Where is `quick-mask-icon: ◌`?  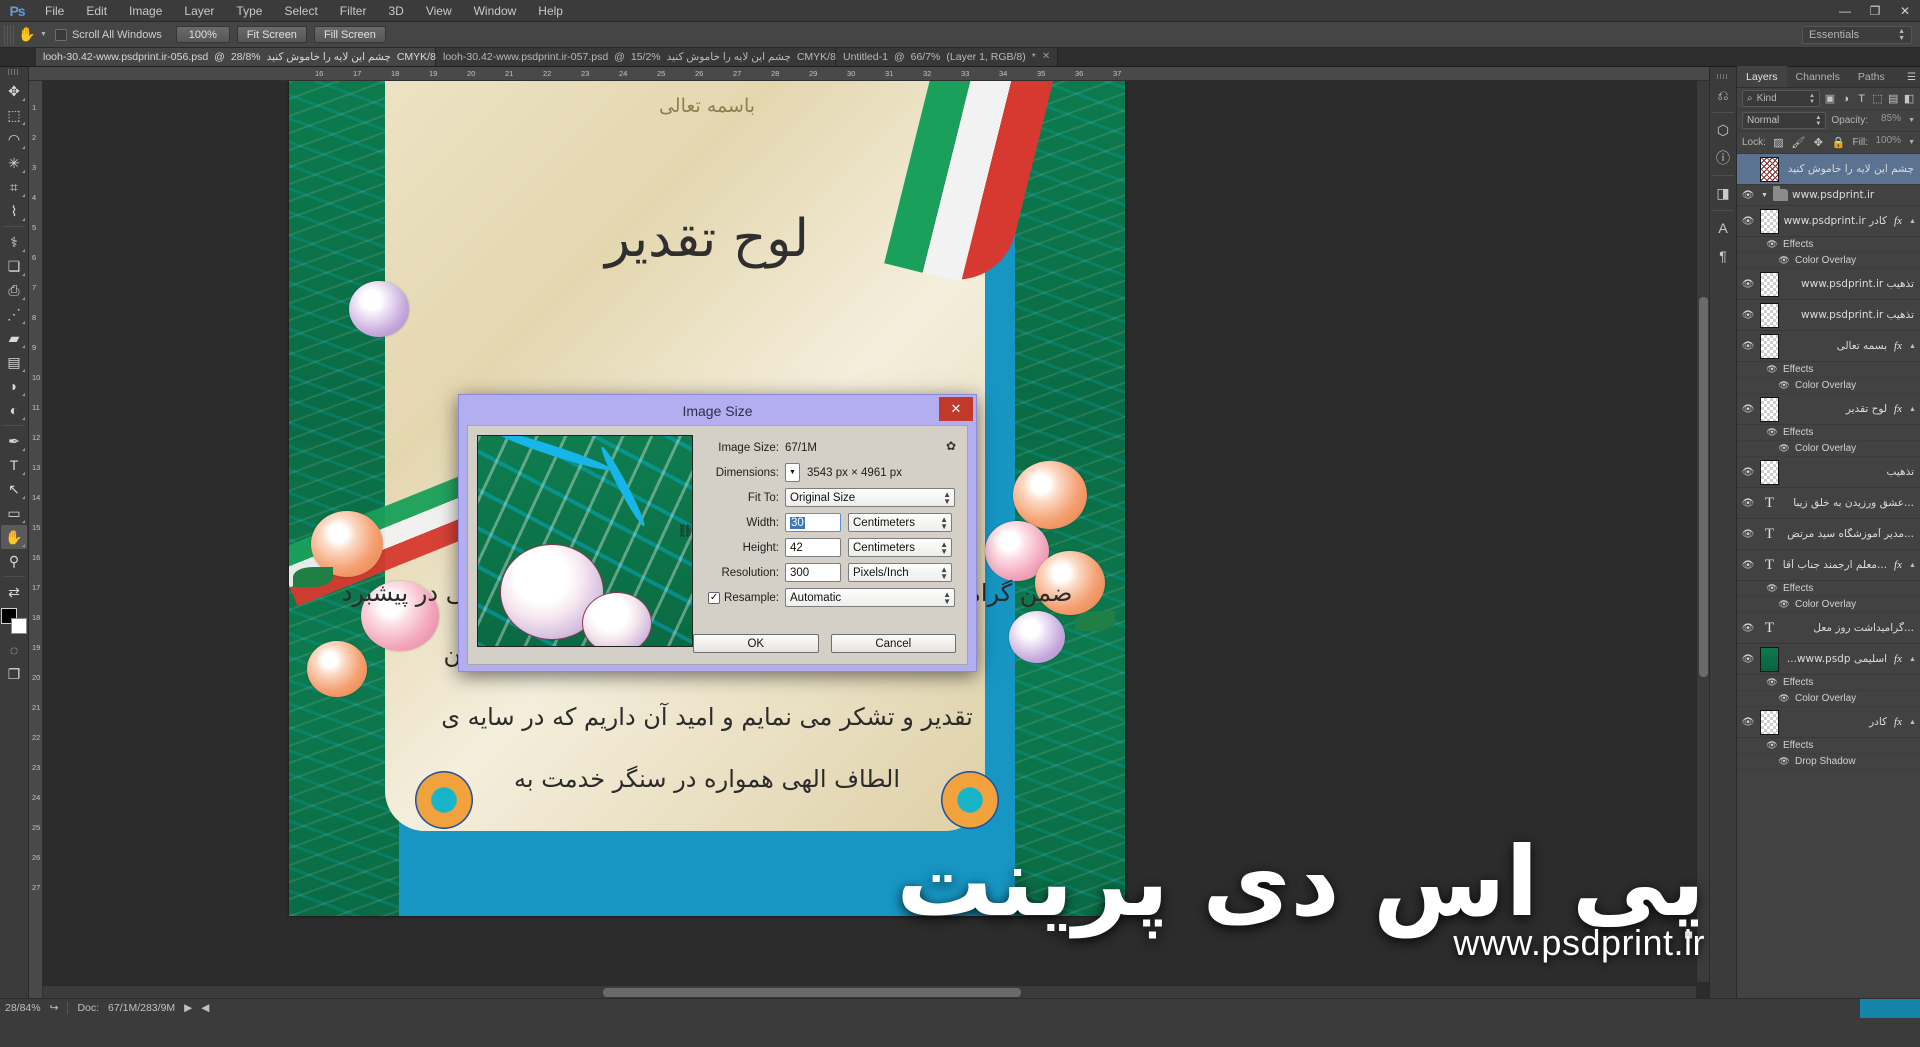 quick-mask-icon: ◌ is located at coordinates (14, 650).